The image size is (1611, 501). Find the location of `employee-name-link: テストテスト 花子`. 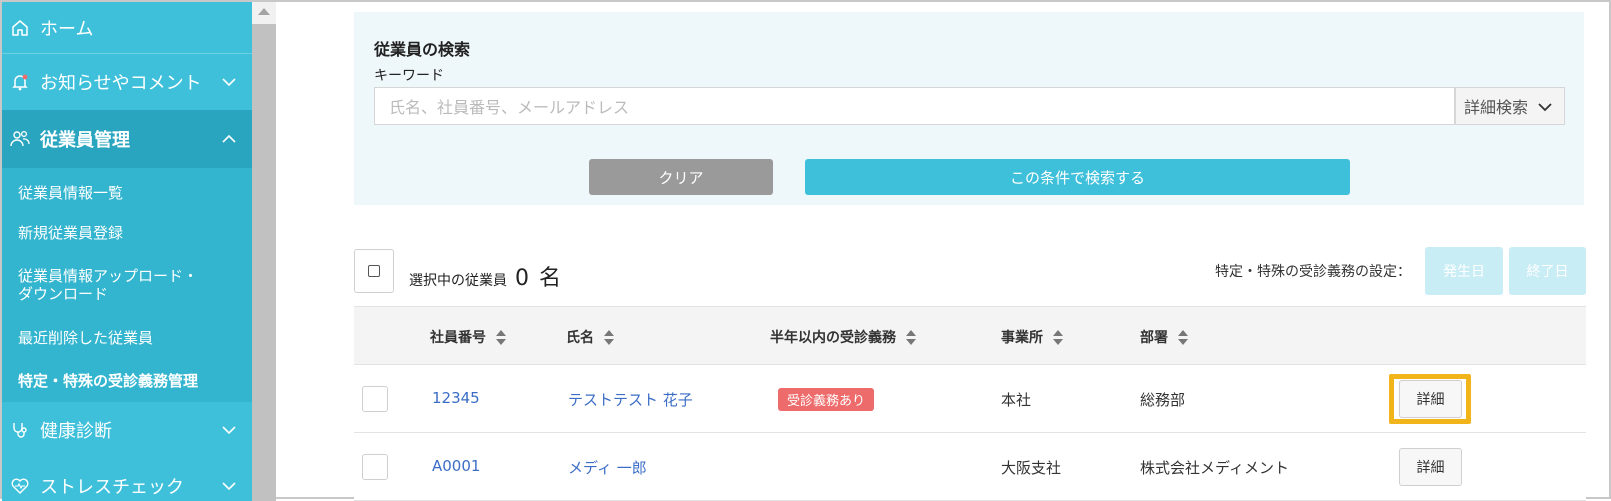

employee-name-link: テストテスト 花子 is located at coordinates (630, 399).